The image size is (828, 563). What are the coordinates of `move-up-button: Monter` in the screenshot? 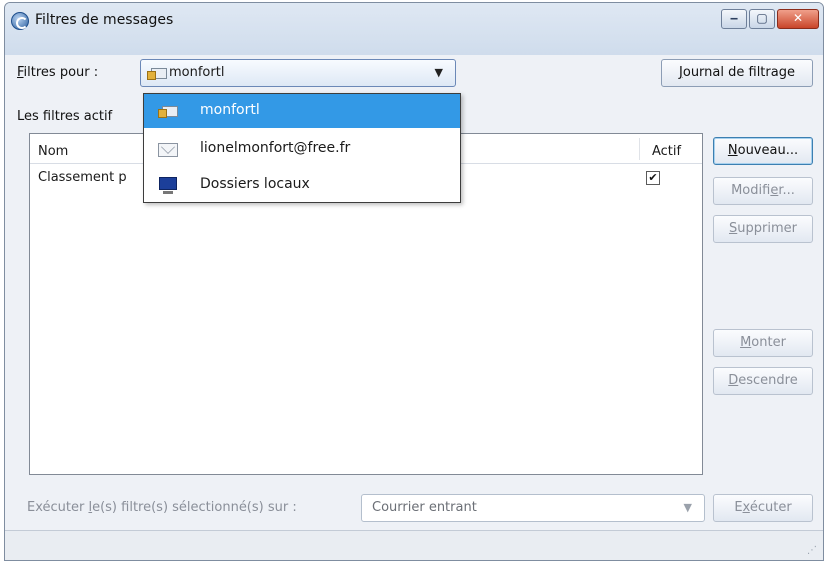 It's located at (763, 343).